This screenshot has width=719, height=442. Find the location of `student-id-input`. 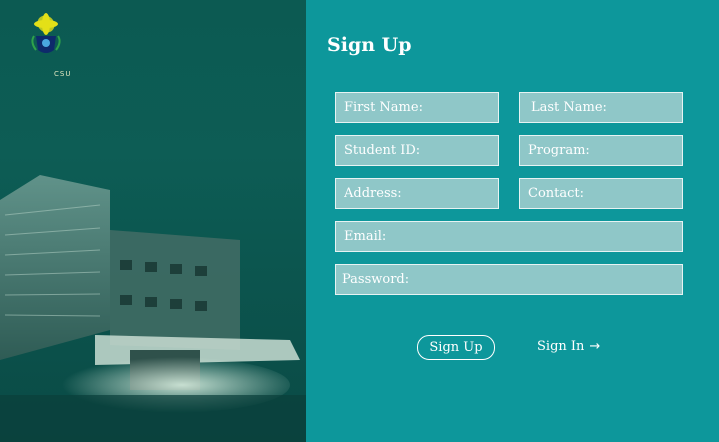

student-id-input is located at coordinates (417, 150).